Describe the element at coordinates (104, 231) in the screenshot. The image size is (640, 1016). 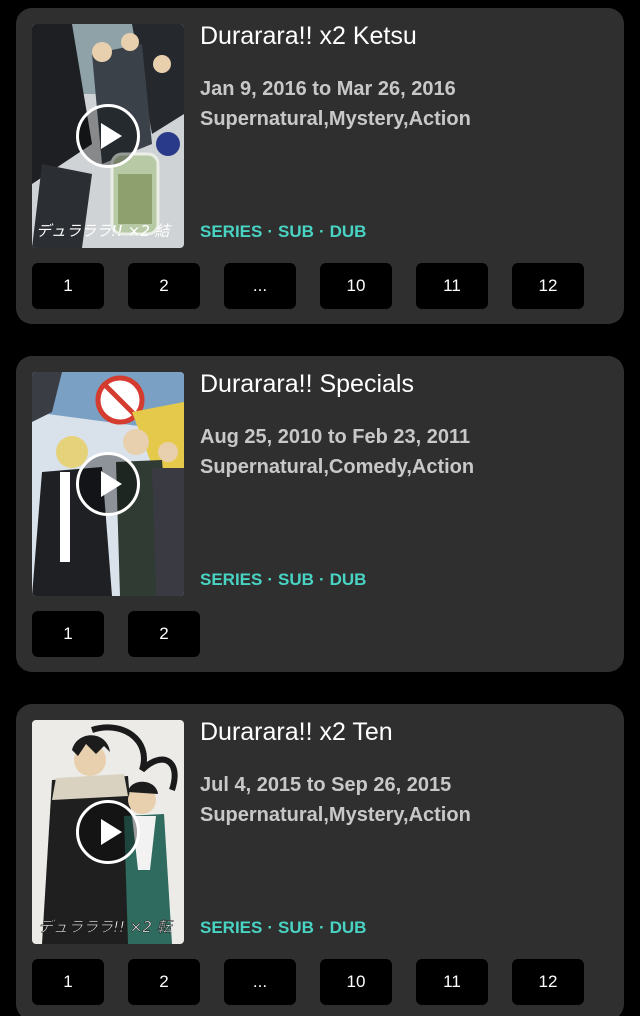
I see `poster-logo-text: デュラララ!! ×2 結` at that location.